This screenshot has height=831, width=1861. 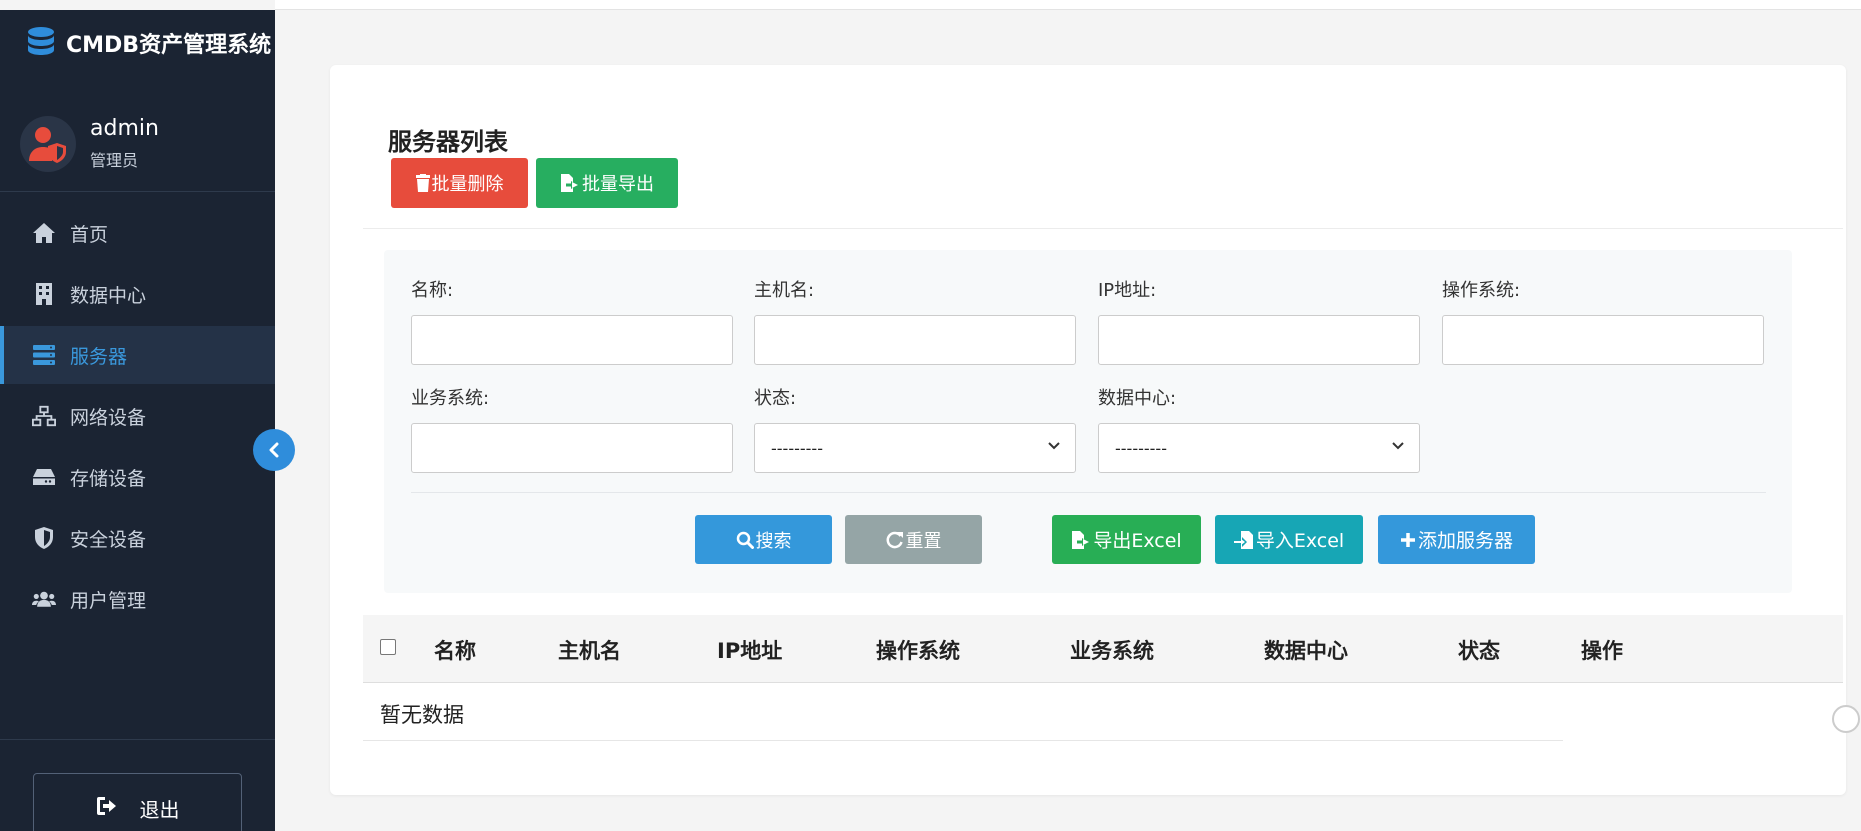 What do you see at coordinates (1141, 448) in the screenshot?
I see `datacenter-select-value: ---------` at bounding box center [1141, 448].